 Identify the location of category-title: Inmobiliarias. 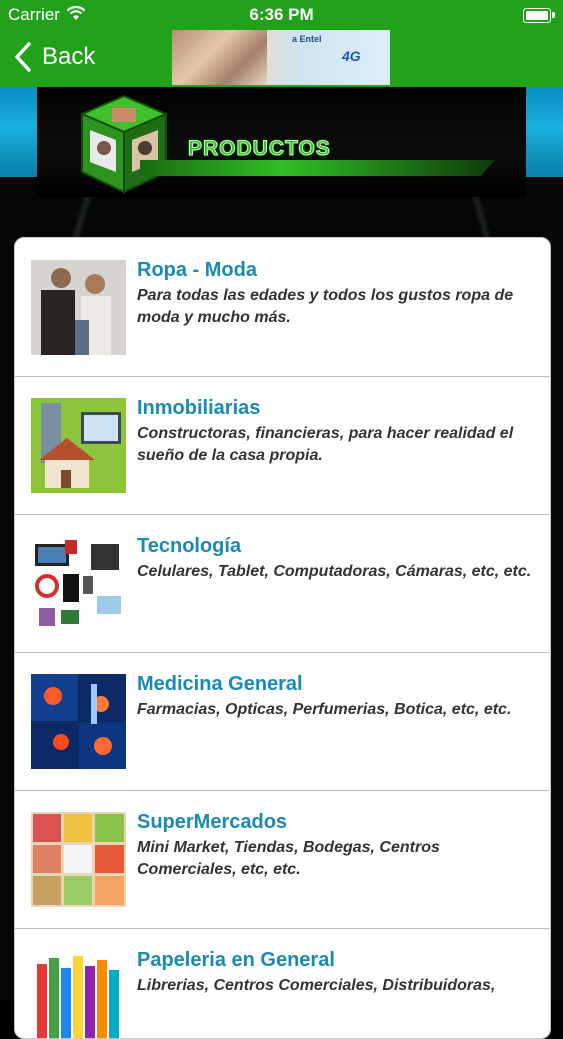
(199, 408).